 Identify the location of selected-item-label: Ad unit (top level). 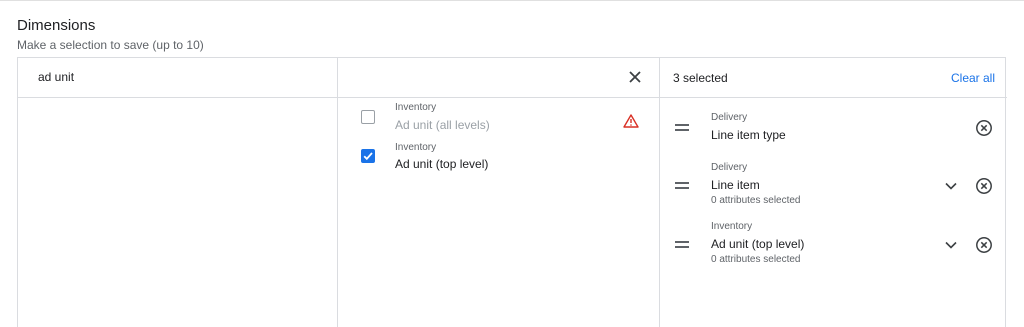
(758, 244).